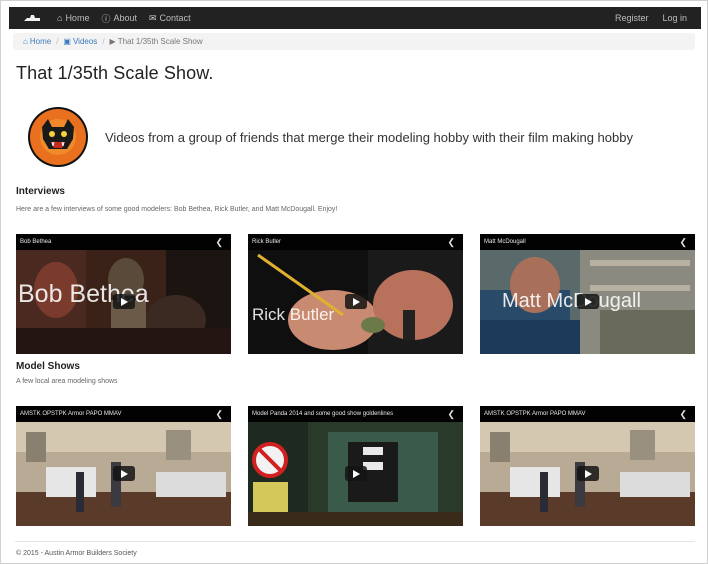 This screenshot has height=564, width=708. I want to click on nav-about-label: About, so click(125, 18).